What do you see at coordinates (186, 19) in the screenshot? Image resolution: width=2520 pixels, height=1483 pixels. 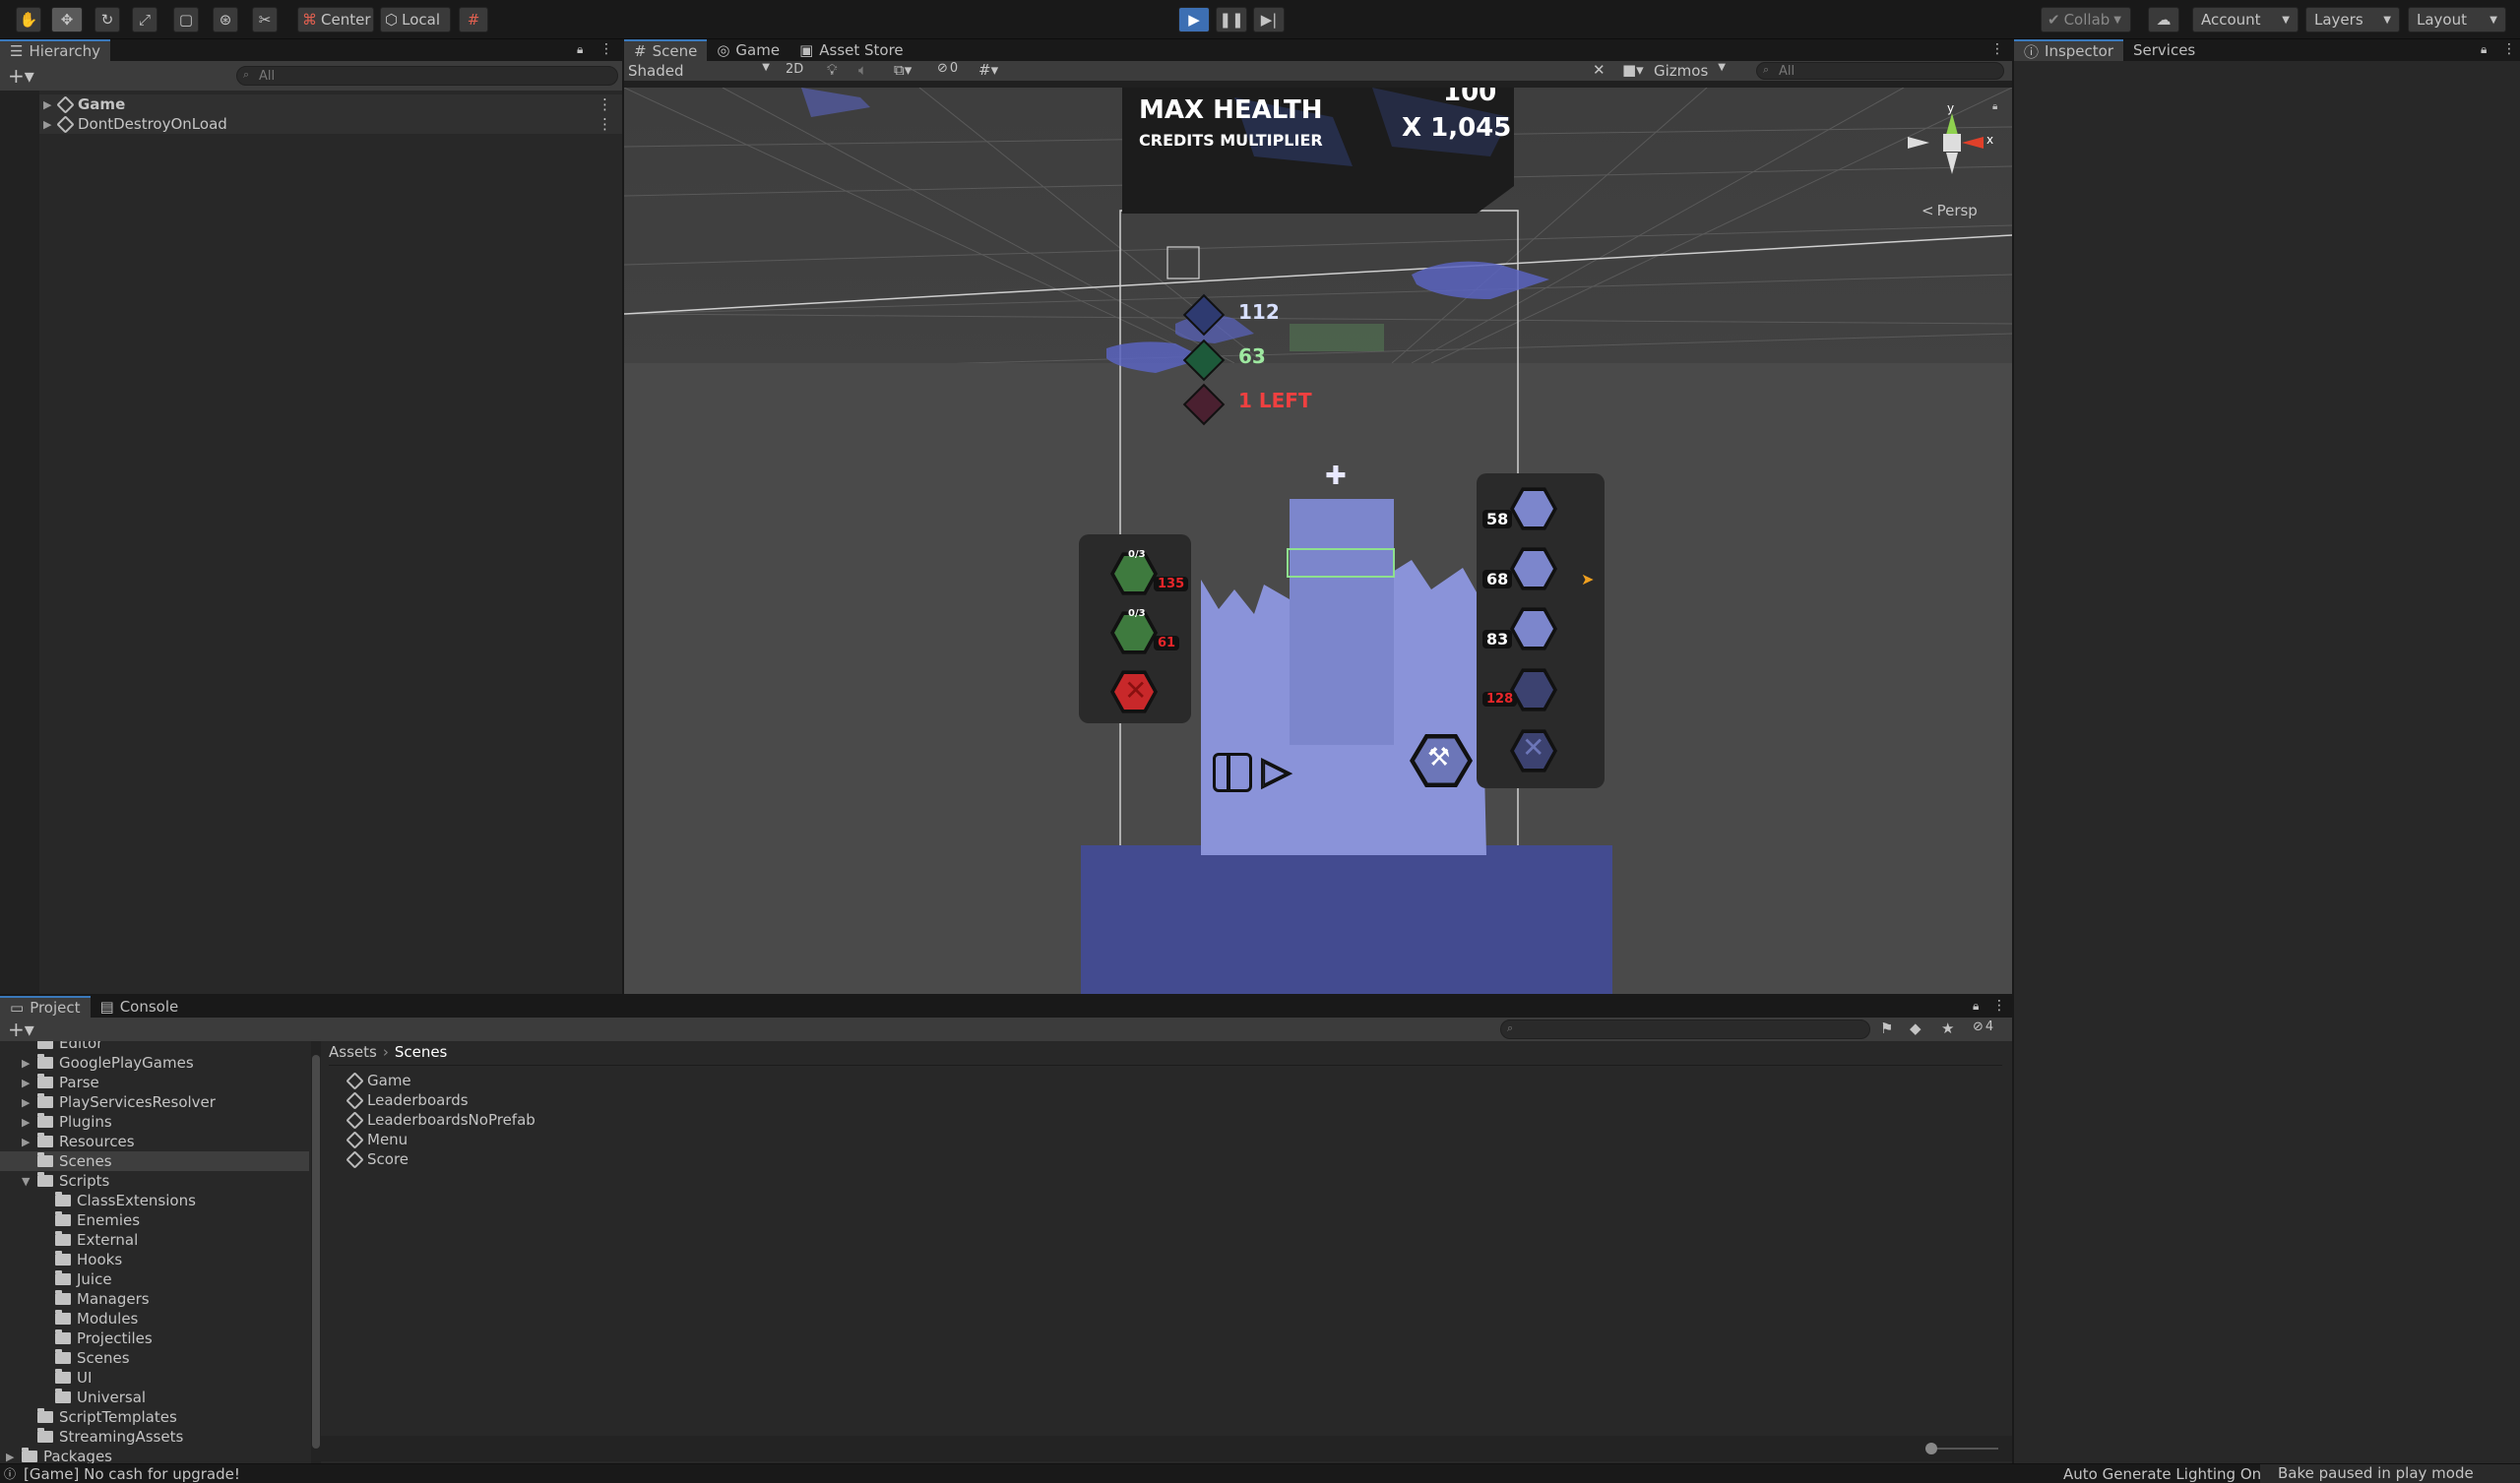 I see `rect-tool-button: ▢` at bounding box center [186, 19].